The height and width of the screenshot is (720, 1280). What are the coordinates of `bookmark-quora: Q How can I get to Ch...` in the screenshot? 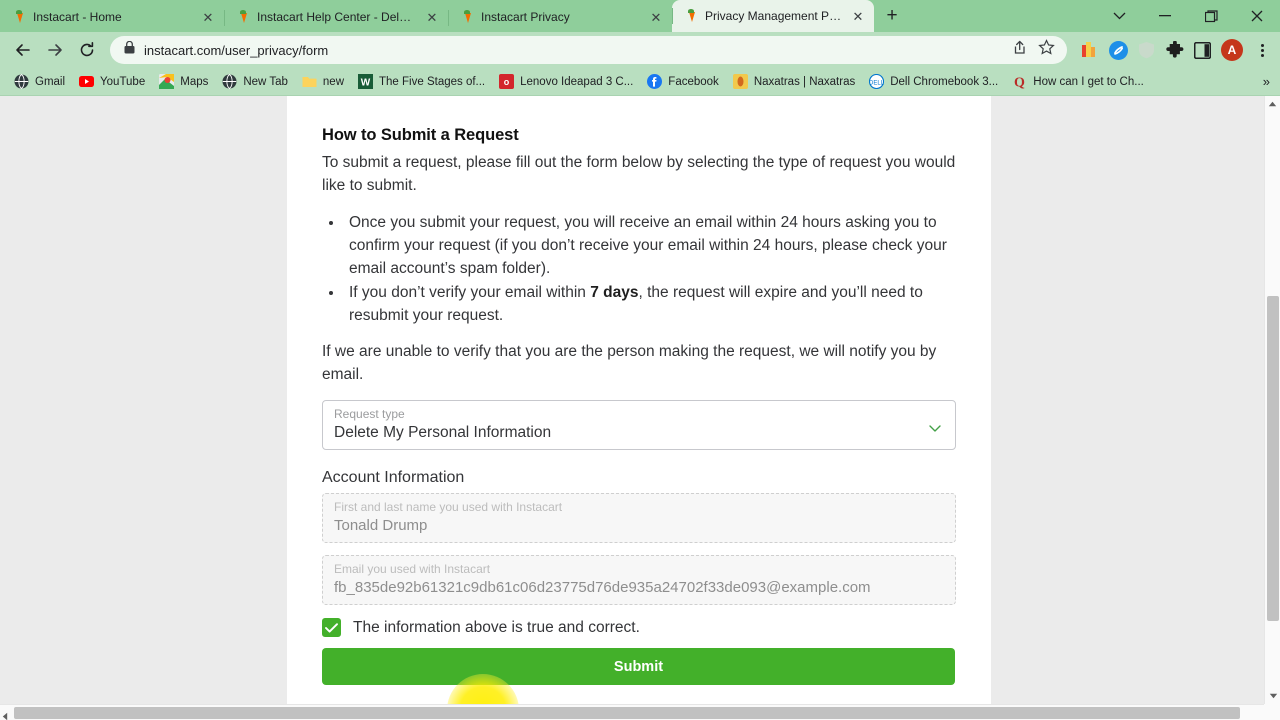 It's located at (1078, 81).